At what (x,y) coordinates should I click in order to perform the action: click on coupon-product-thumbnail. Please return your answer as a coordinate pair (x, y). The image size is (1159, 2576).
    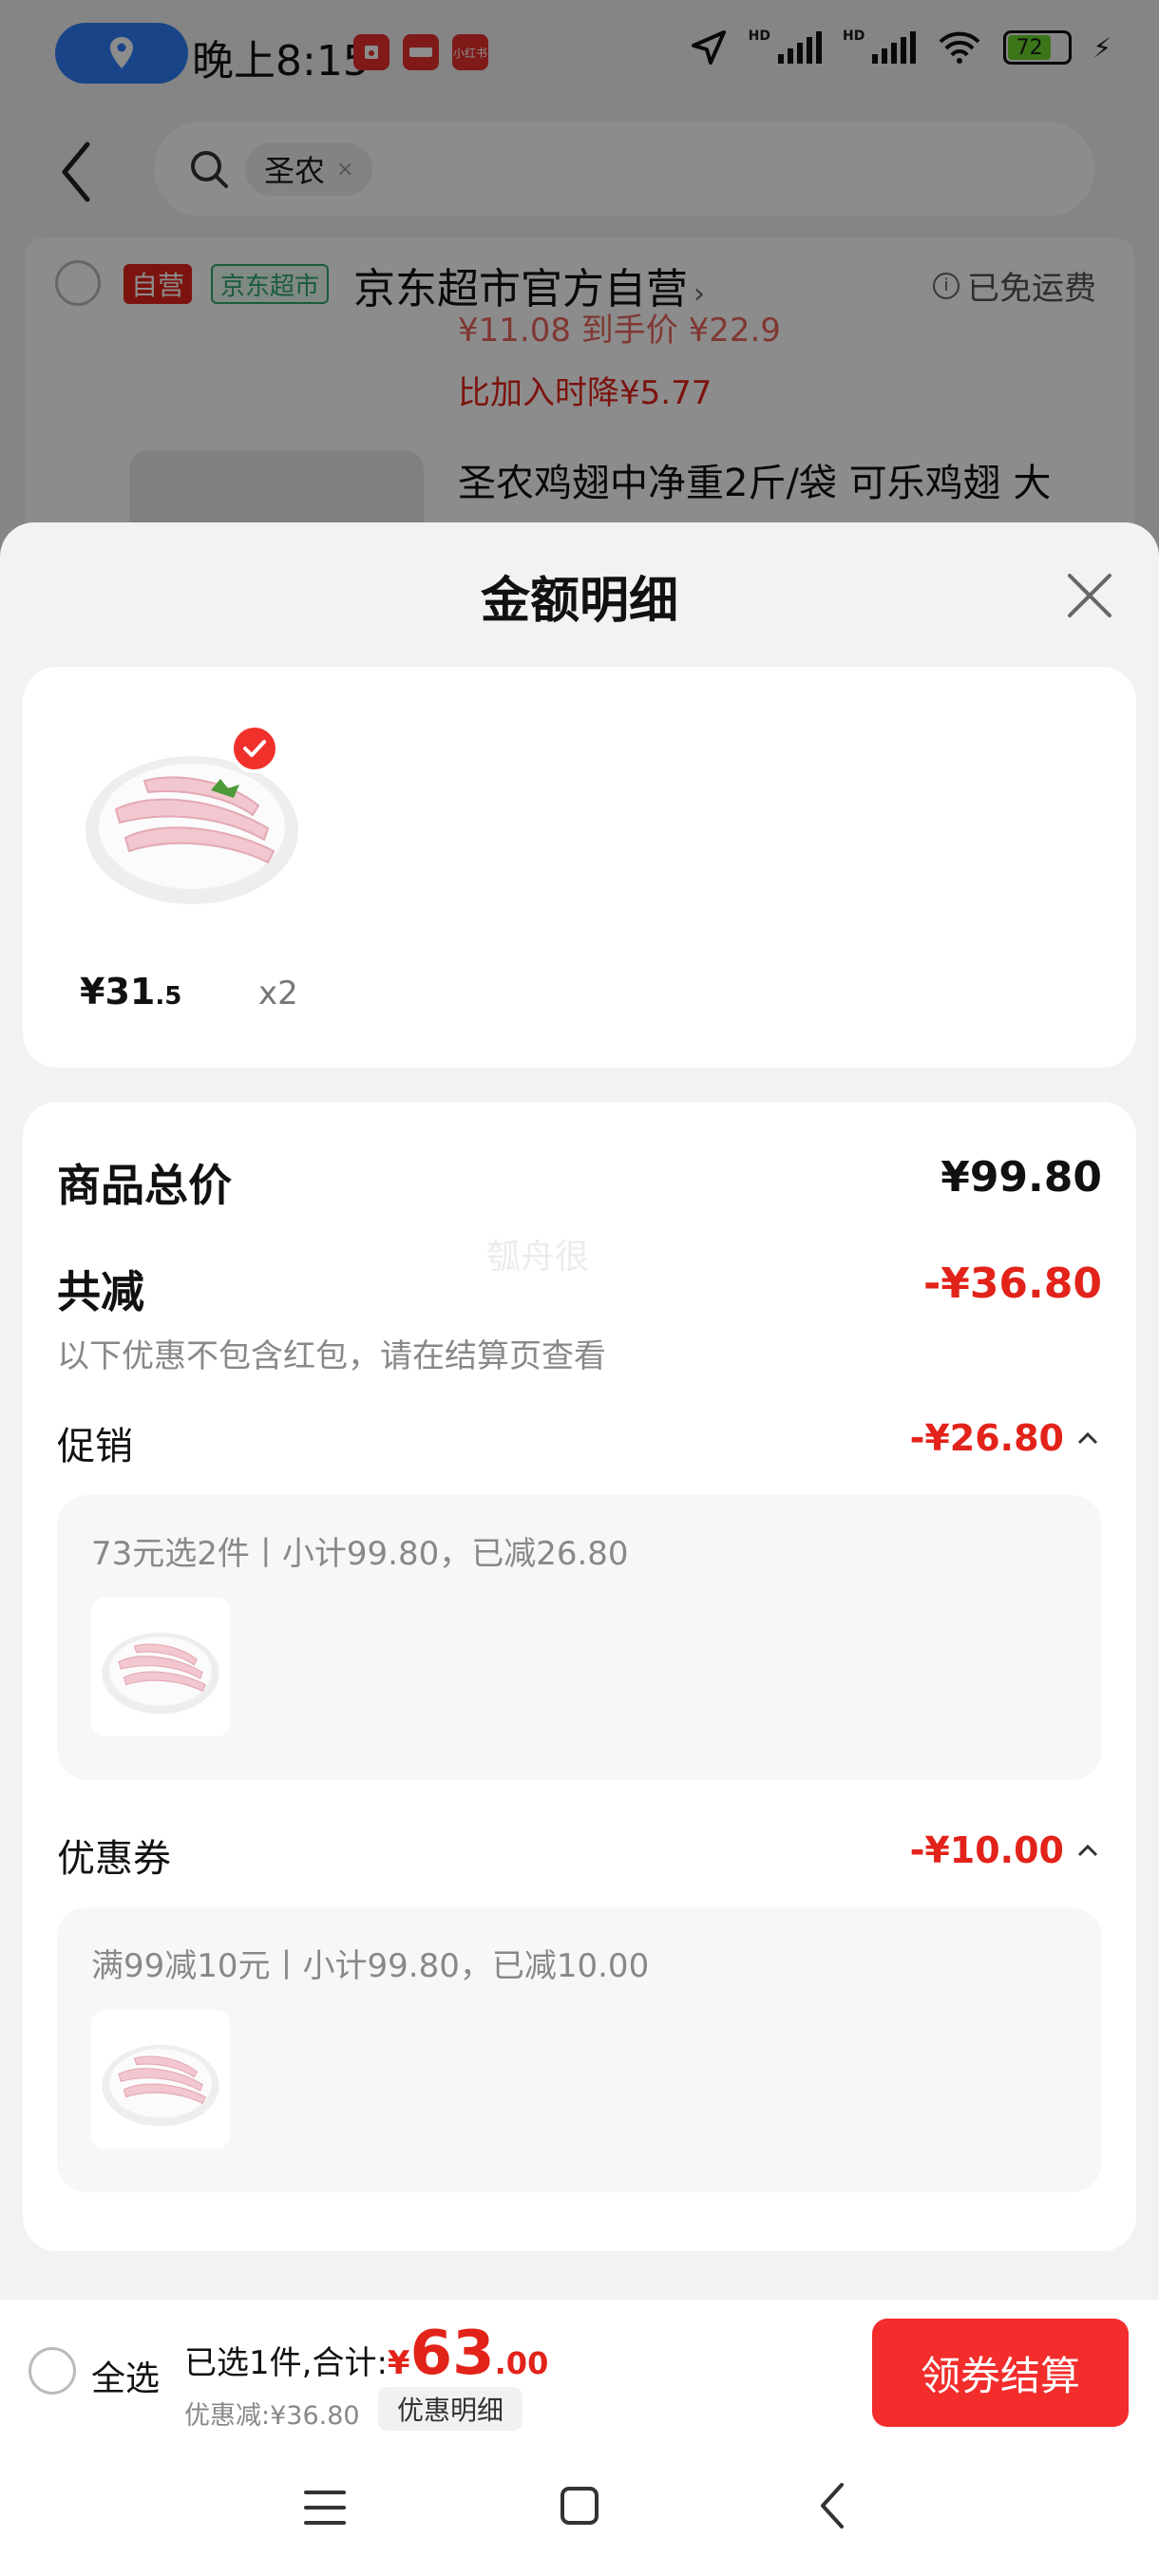
    Looking at the image, I should click on (160, 2079).